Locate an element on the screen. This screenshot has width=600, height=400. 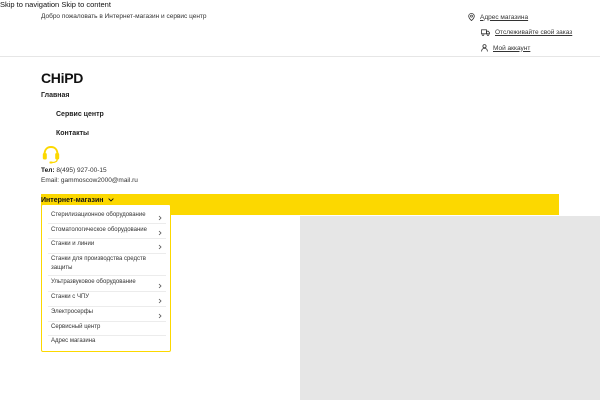
map-pin-icon is located at coordinates (471, 17).